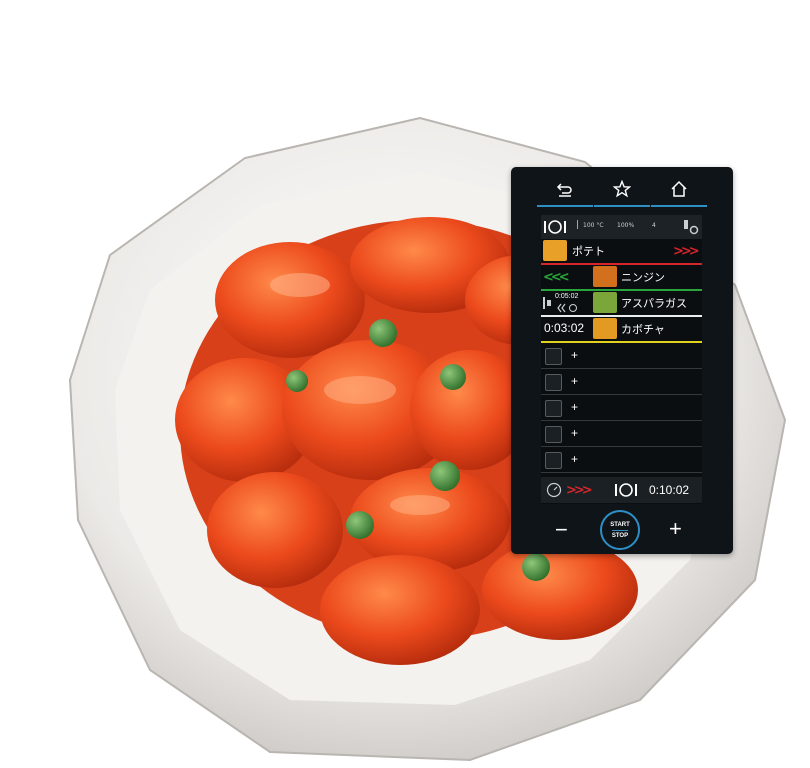 Image resolution: width=810 pixels, height=768 pixels. I want to click on row-4-indicator, so click(621, 342).